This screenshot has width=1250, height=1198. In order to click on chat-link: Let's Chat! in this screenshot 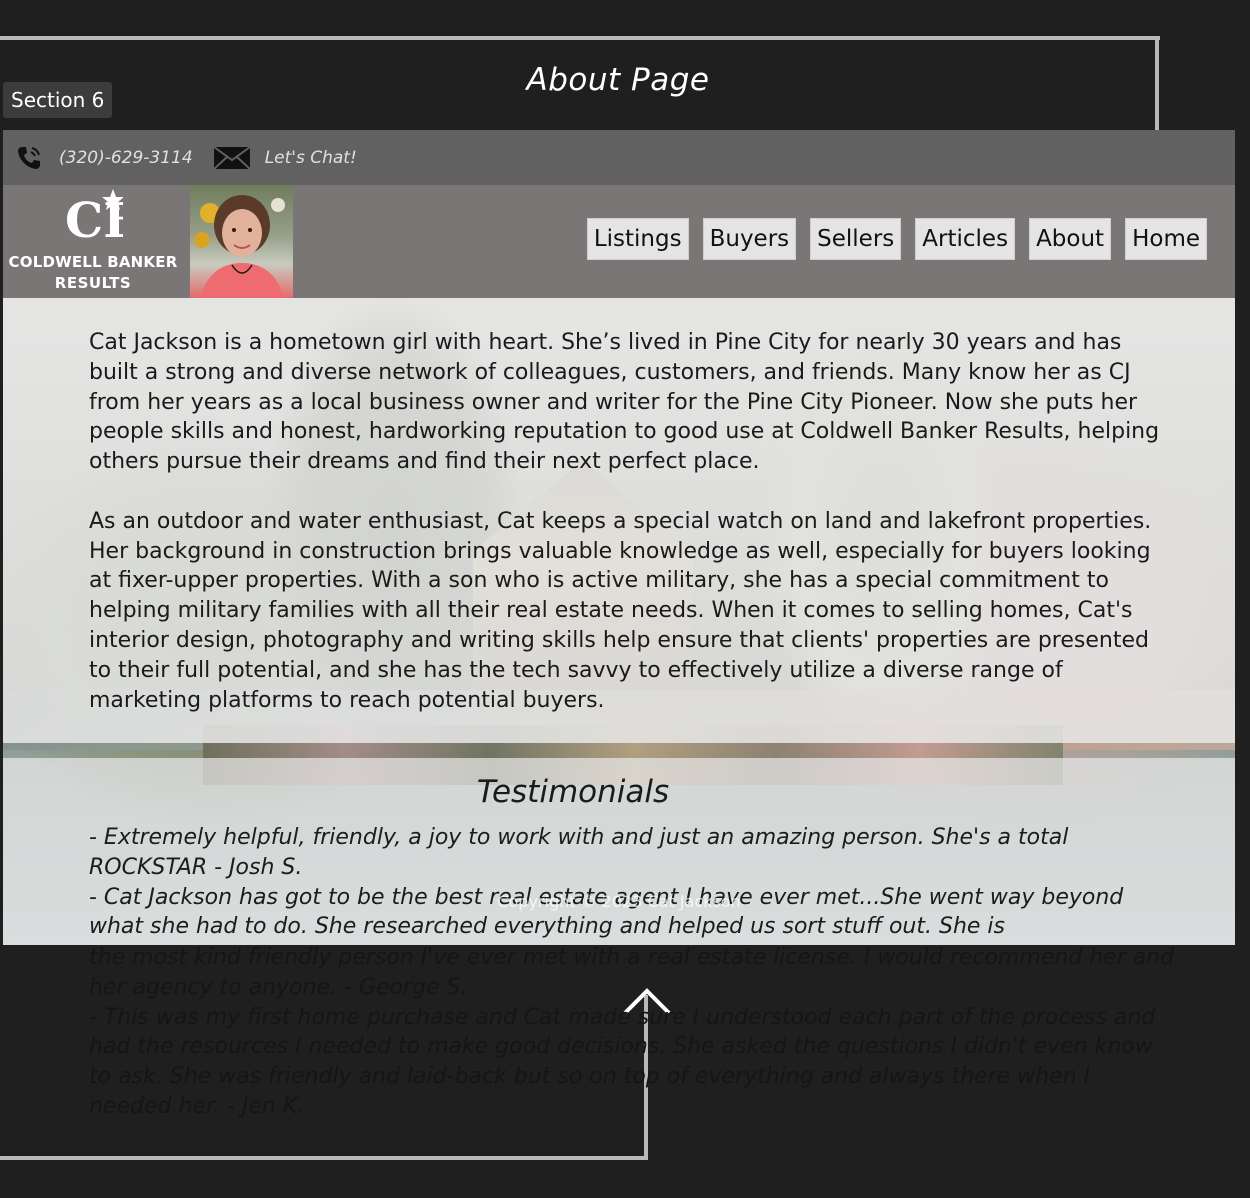, I will do `click(311, 158)`.